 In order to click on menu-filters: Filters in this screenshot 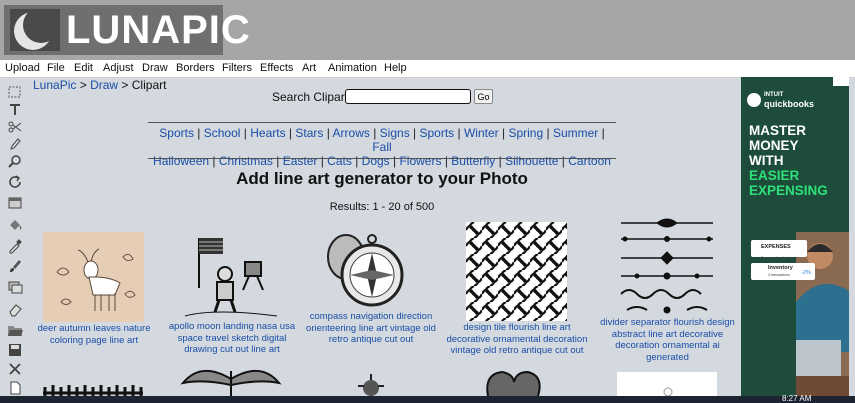, I will do `click(237, 68)`.